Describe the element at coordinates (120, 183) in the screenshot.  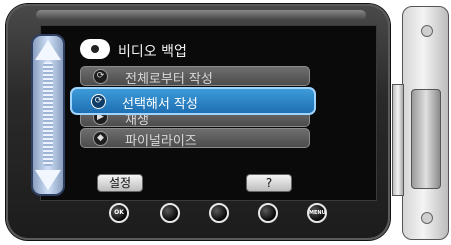
I see `settings-button: 설정` at that location.